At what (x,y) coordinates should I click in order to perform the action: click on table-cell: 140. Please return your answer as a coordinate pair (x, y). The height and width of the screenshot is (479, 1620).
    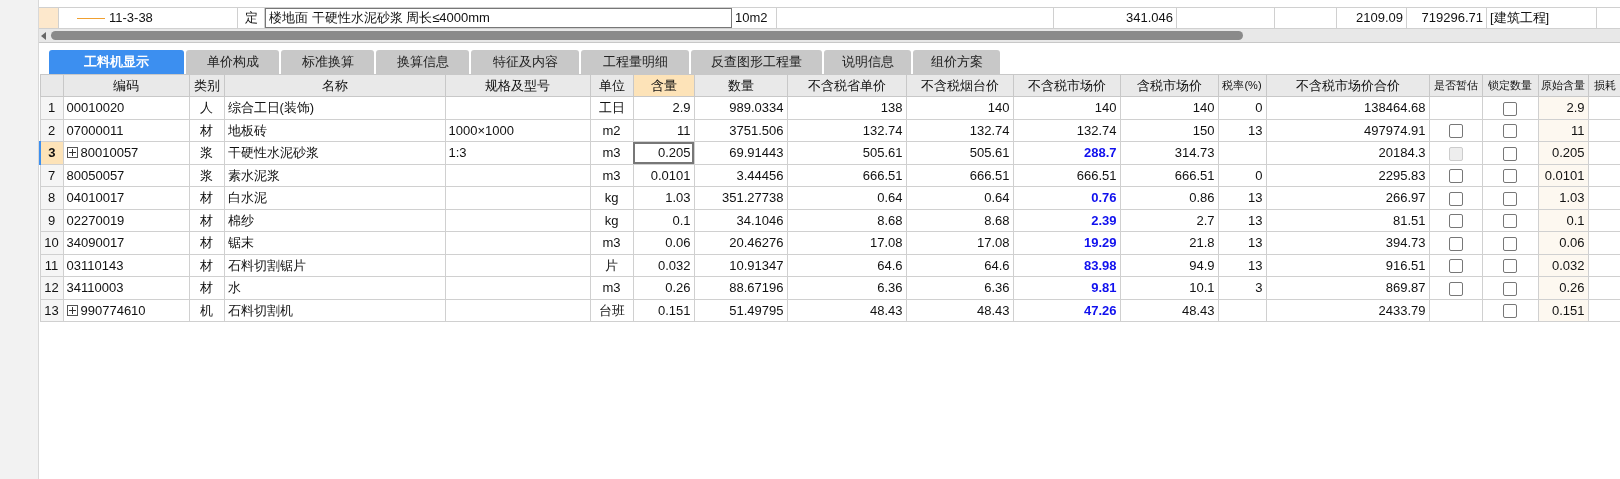
    Looking at the image, I should click on (959, 107).